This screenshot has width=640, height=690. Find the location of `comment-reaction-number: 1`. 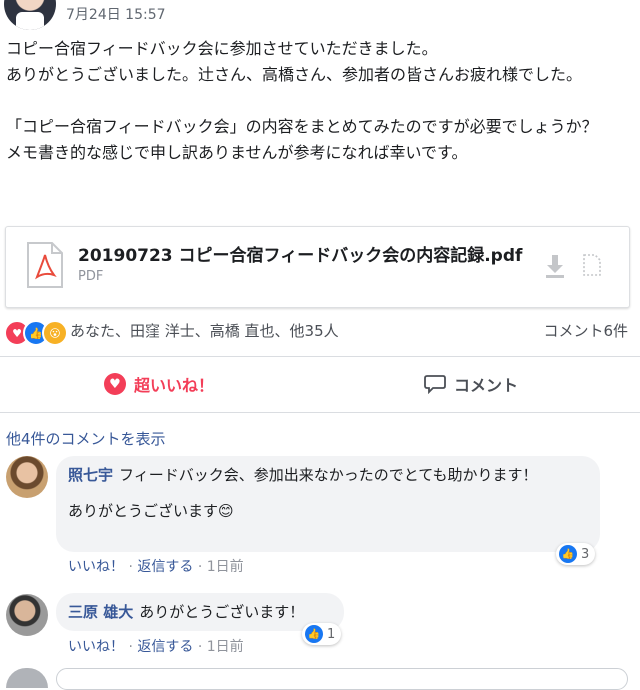

comment-reaction-number: 1 is located at coordinates (331, 634).